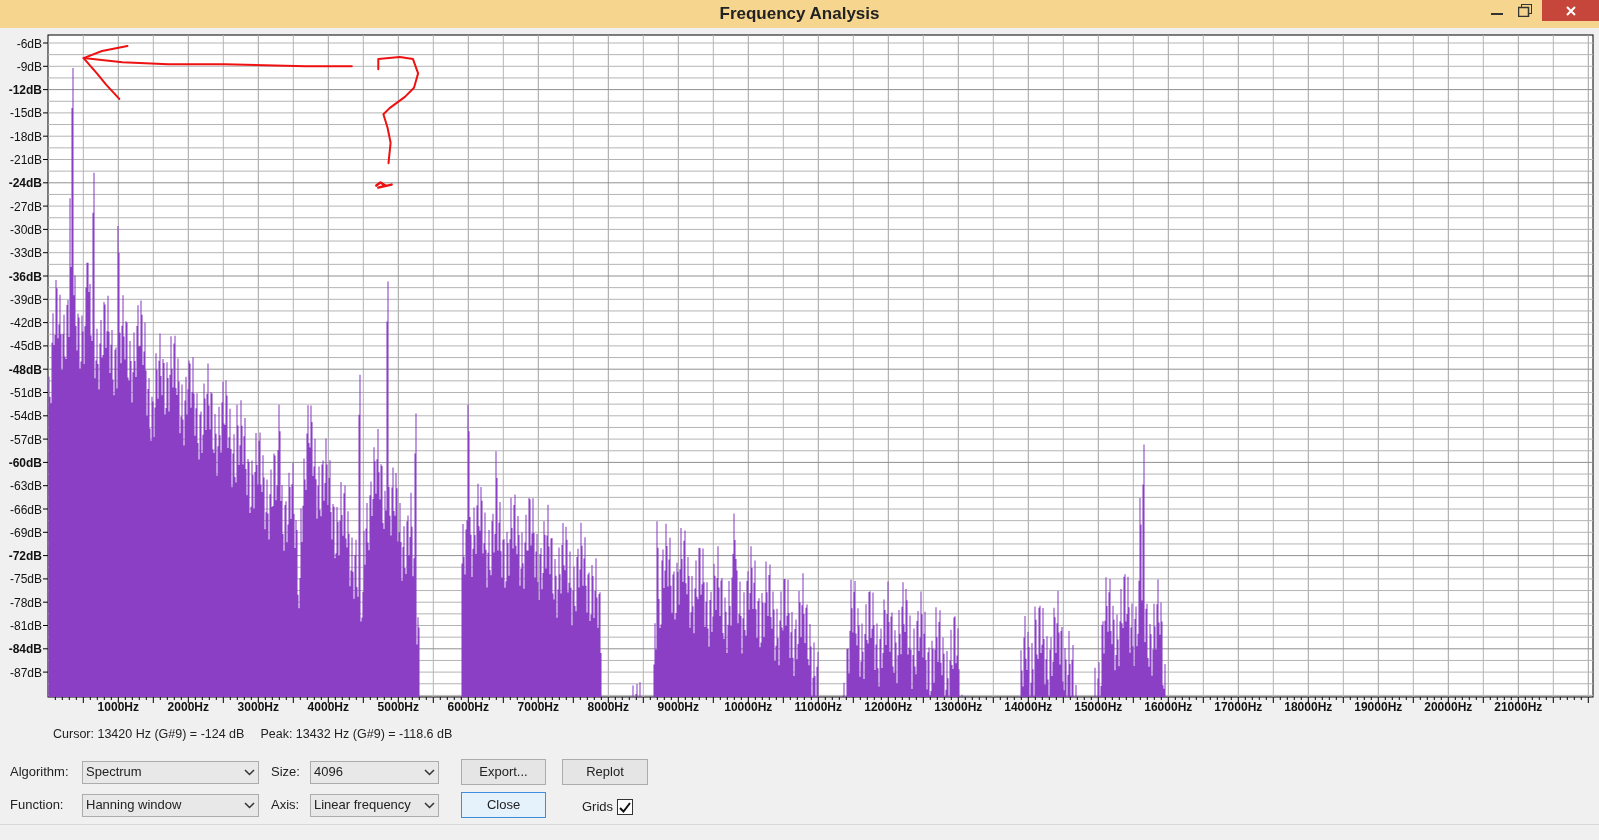 This screenshot has height=840, width=1599. Describe the element at coordinates (1497, 14) in the screenshot. I see `minimize-icon` at that location.